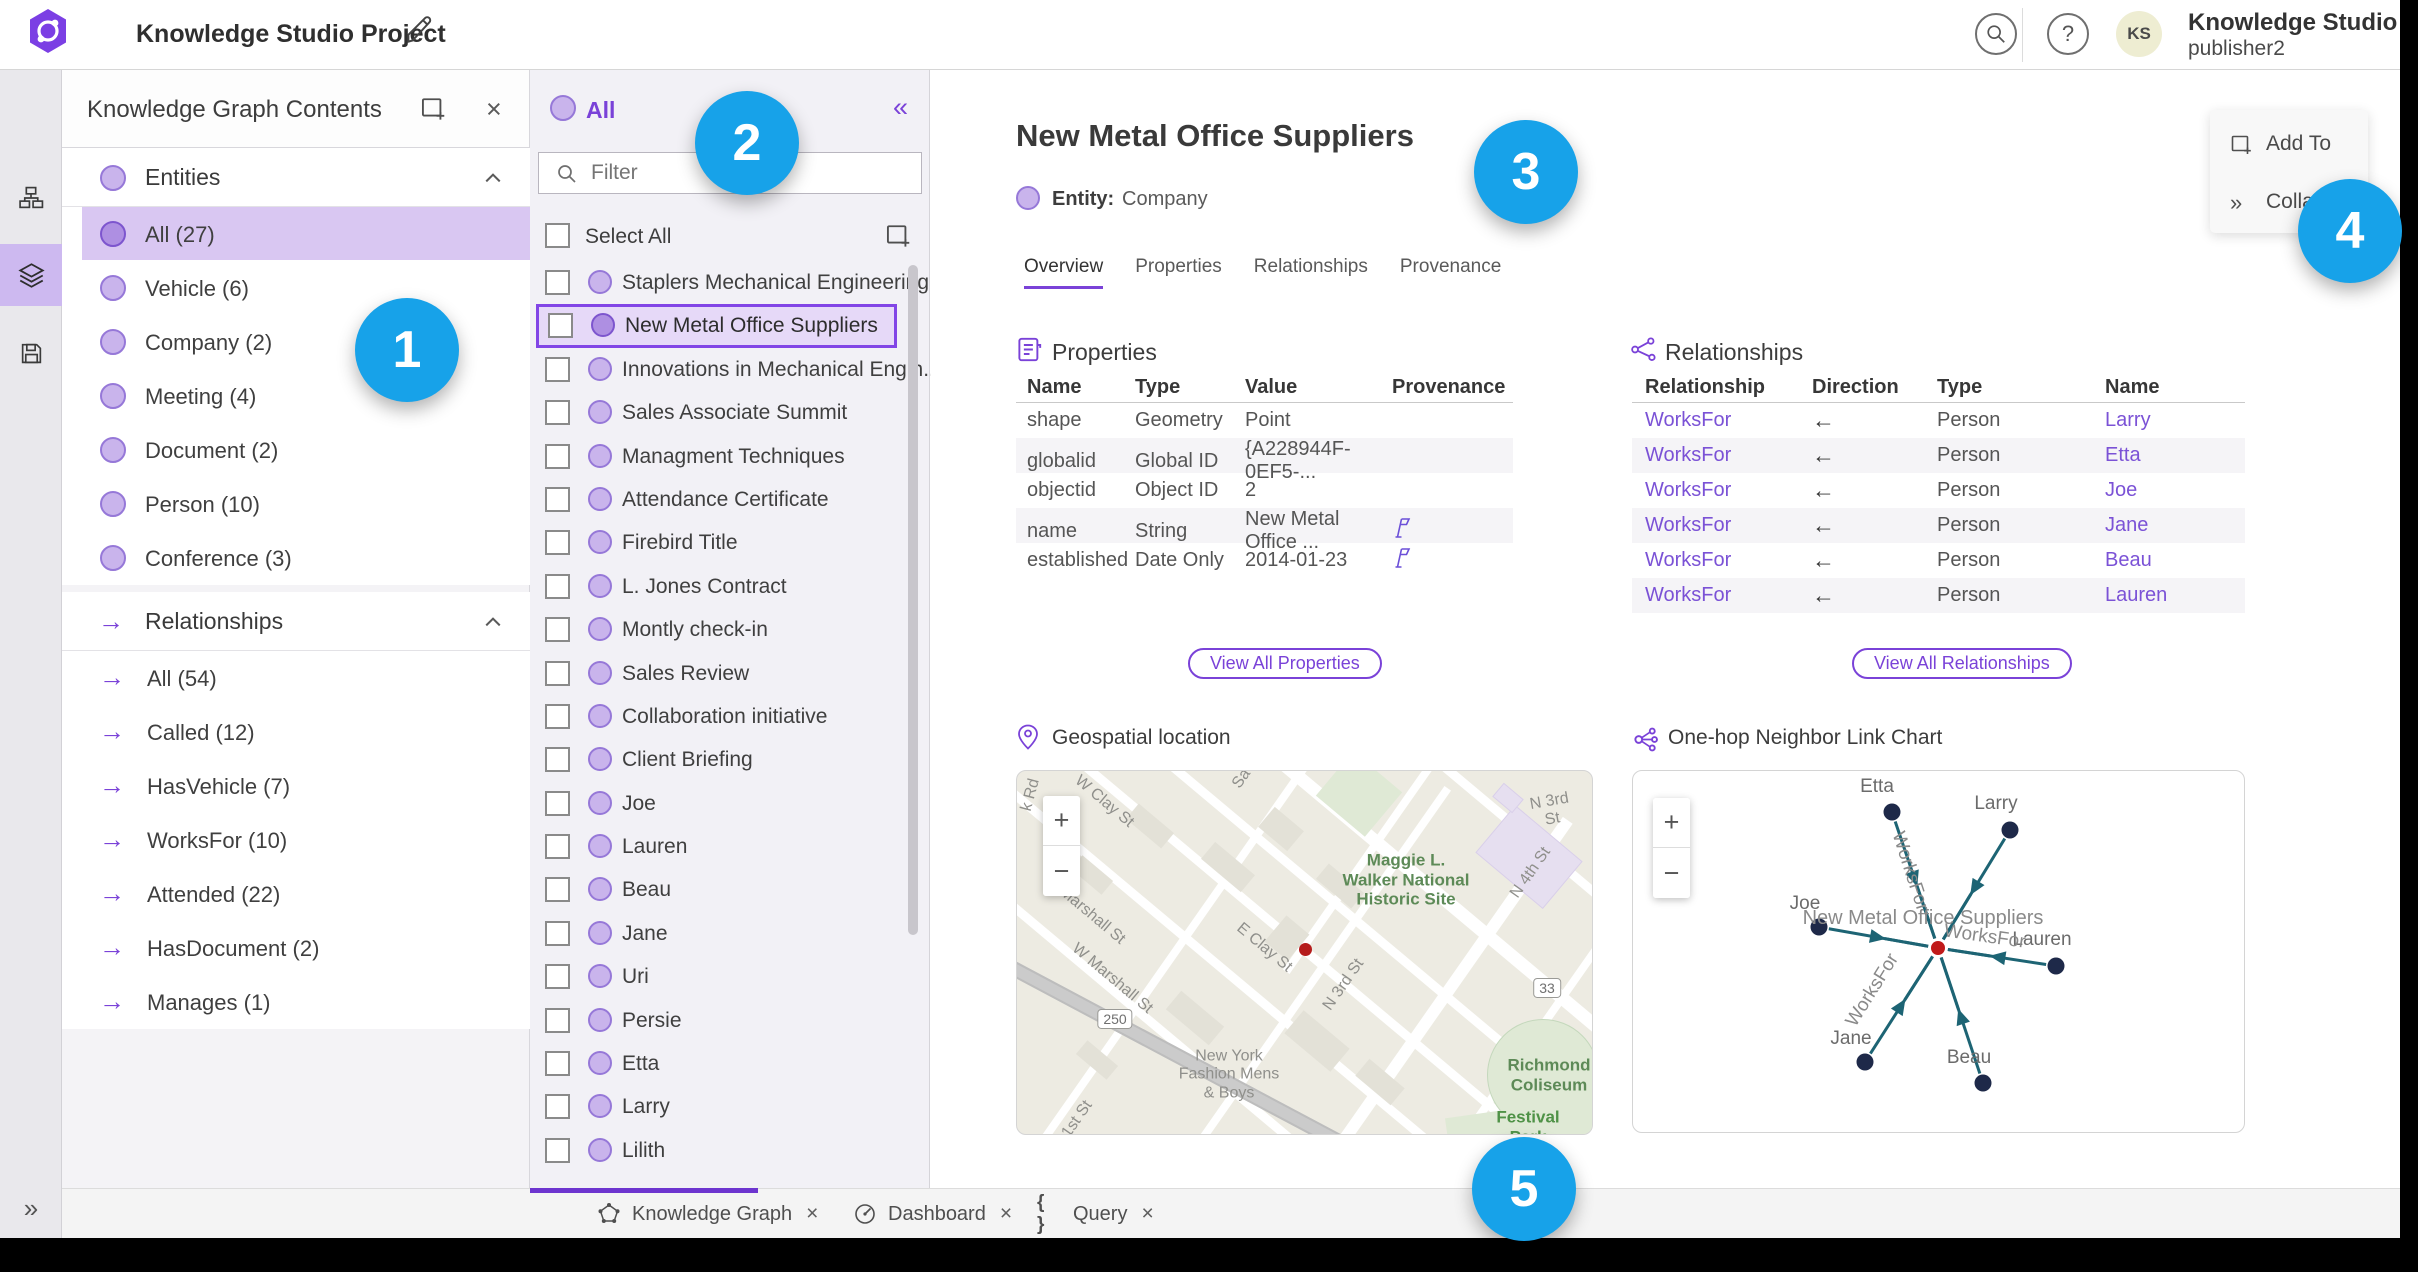 The image size is (2418, 1272). What do you see at coordinates (900, 107) in the screenshot?
I see `collapse-panel-icon: «` at bounding box center [900, 107].